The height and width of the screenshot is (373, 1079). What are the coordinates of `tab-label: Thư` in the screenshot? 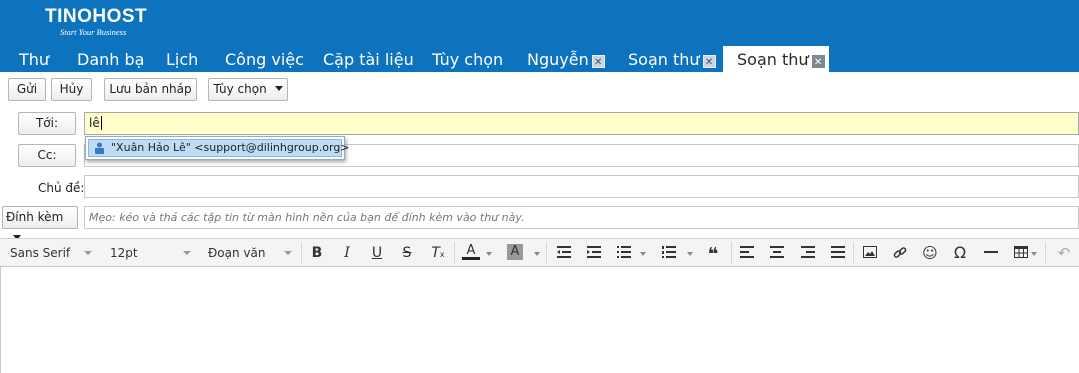 It's located at (34, 59).